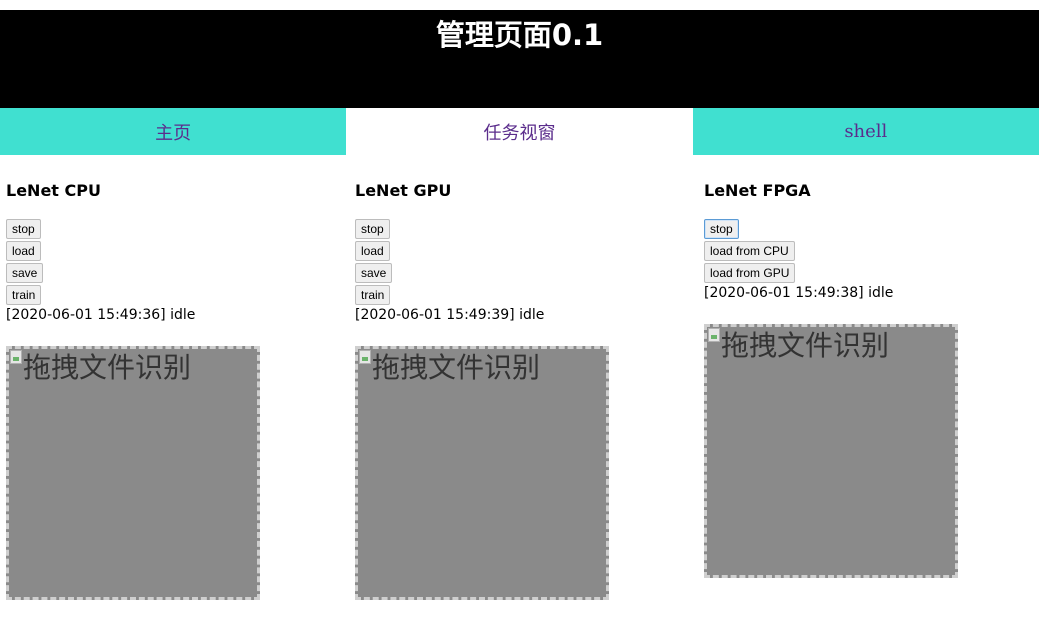 The image size is (1039, 618). What do you see at coordinates (450, 315) in the screenshot?
I see `status-text: [2020-06-01 15:49:39] idle` at bounding box center [450, 315].